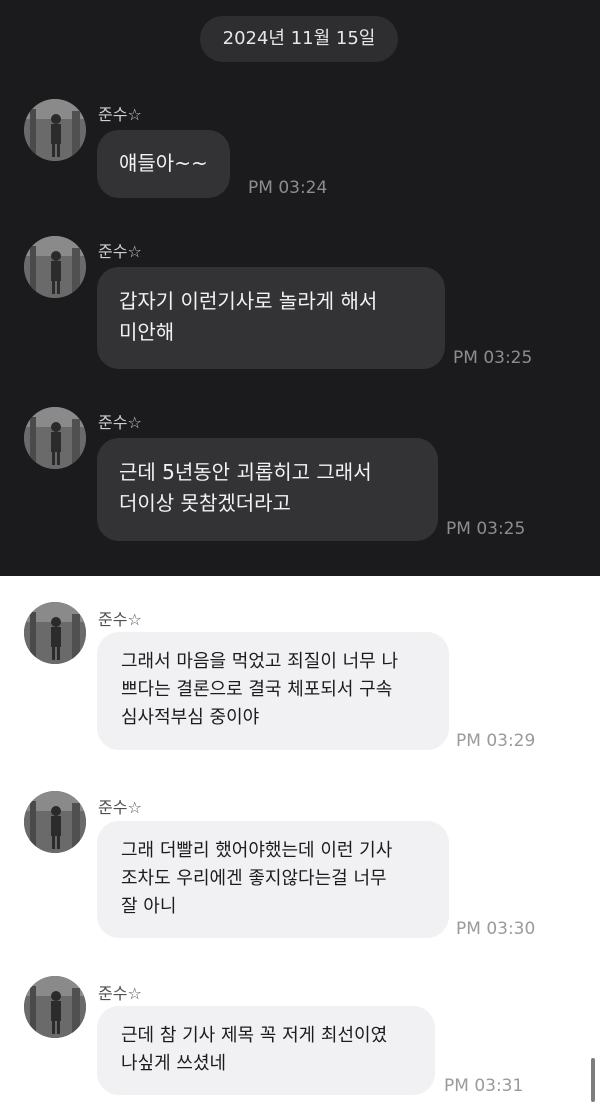  I want to click on message-bubble: 갑자기 이런기사로 놀라게 해서 미안해, so click(271, 318).